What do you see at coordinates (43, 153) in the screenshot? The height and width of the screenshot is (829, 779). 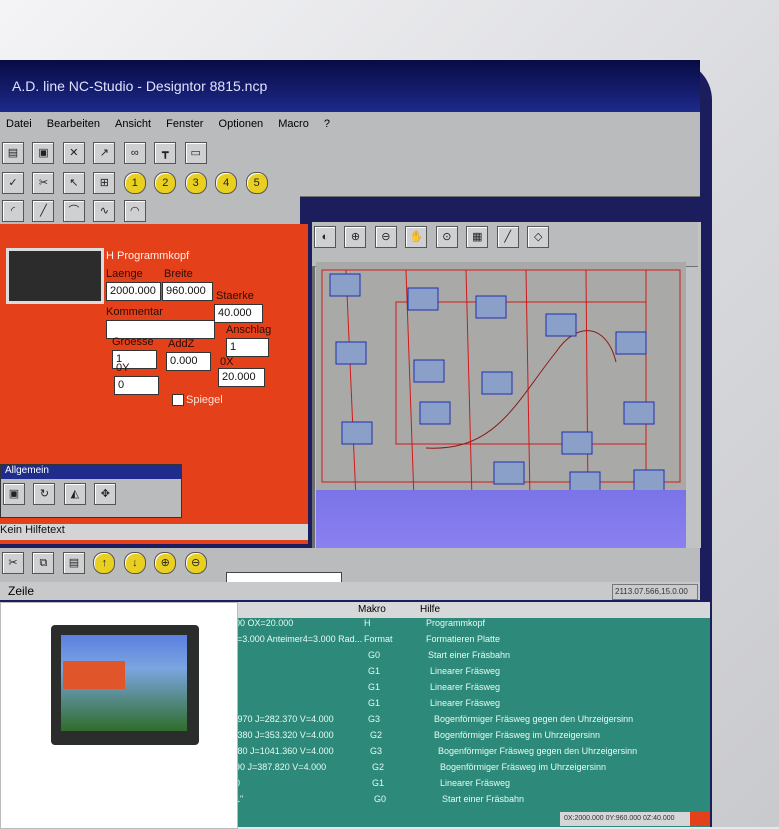 I see `save-icon: ▣` at bounding box center [43, 153].